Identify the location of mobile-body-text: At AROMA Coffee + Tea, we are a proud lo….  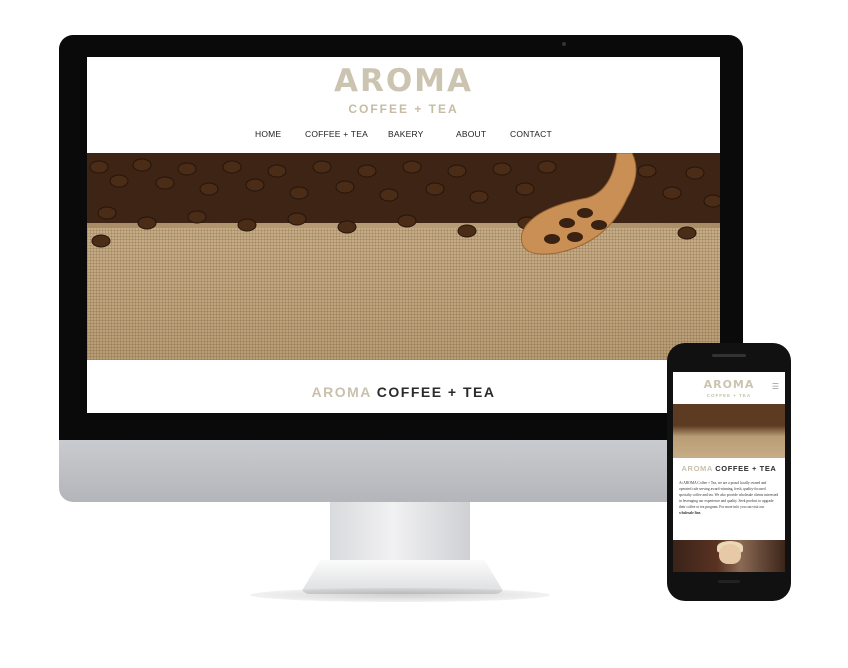
(729, 498).